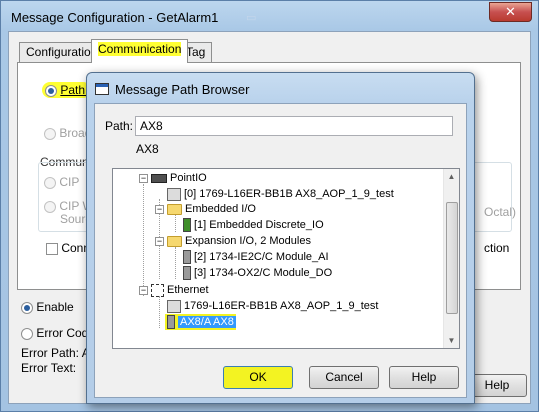 The width and height of the screenshot is (539, 412). I want to click on tree-item-controller: [0] 1769-L16ER-BB1B AX8_AOP_1_9_test, so click(280, 194).